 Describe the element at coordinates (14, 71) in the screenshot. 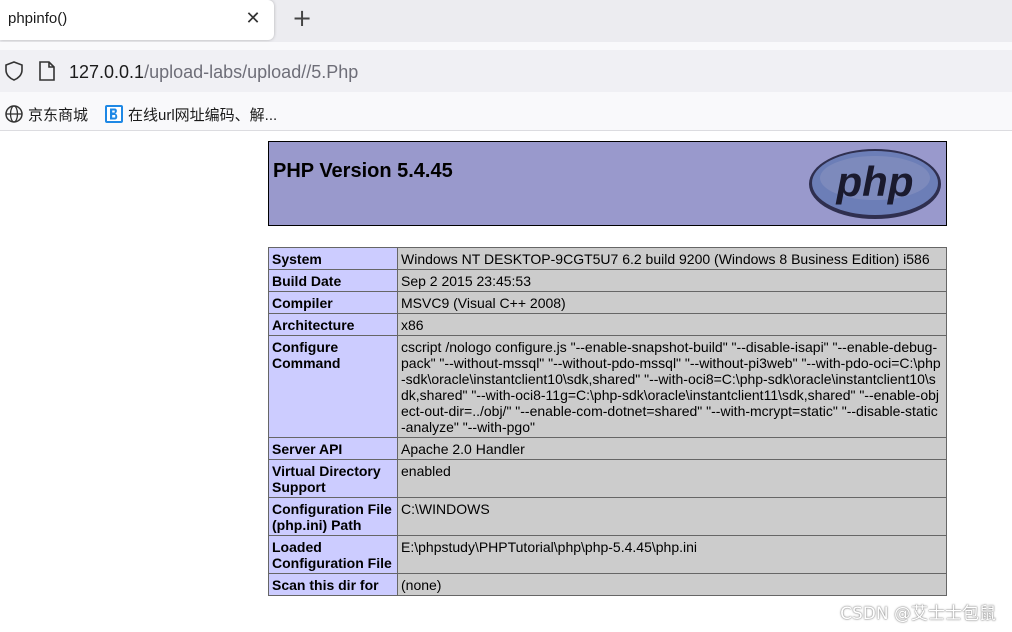

I see `shield-icon` at that location.